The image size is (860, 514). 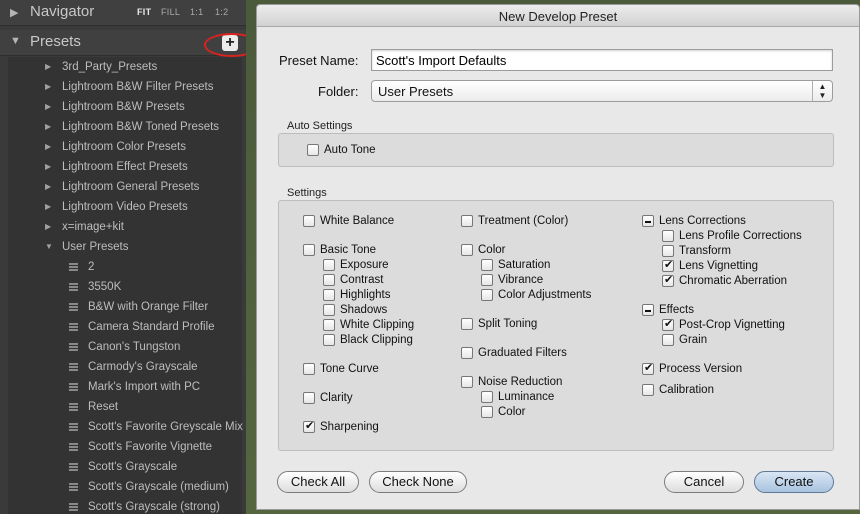 I want to click on preset-folder: ▶ Lightroom Color Presets, so click(x=125, y=147).